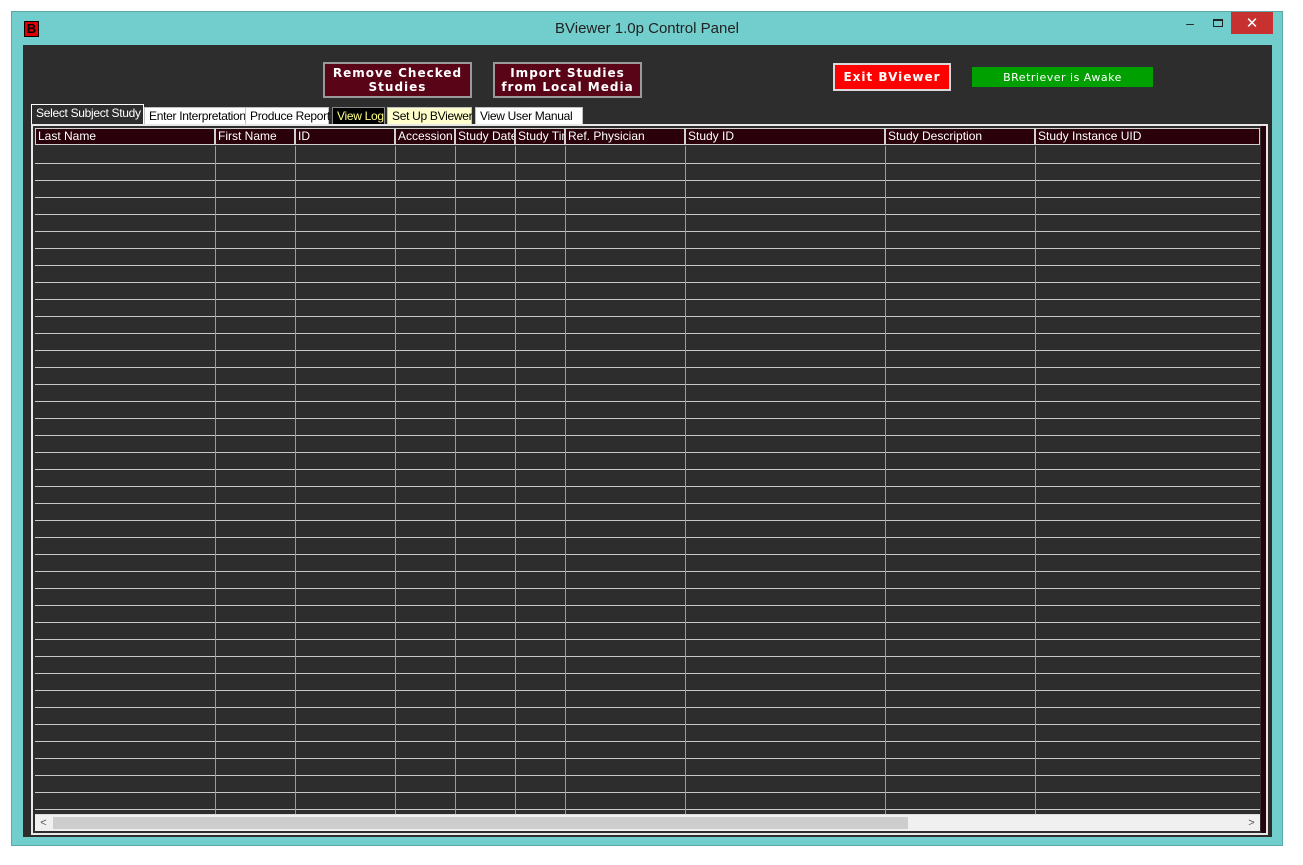 Image resolution: width=1303 pixels, height=865 pixels. I want to click on remove-button-line1: Remove Checked, so click(397, 73).